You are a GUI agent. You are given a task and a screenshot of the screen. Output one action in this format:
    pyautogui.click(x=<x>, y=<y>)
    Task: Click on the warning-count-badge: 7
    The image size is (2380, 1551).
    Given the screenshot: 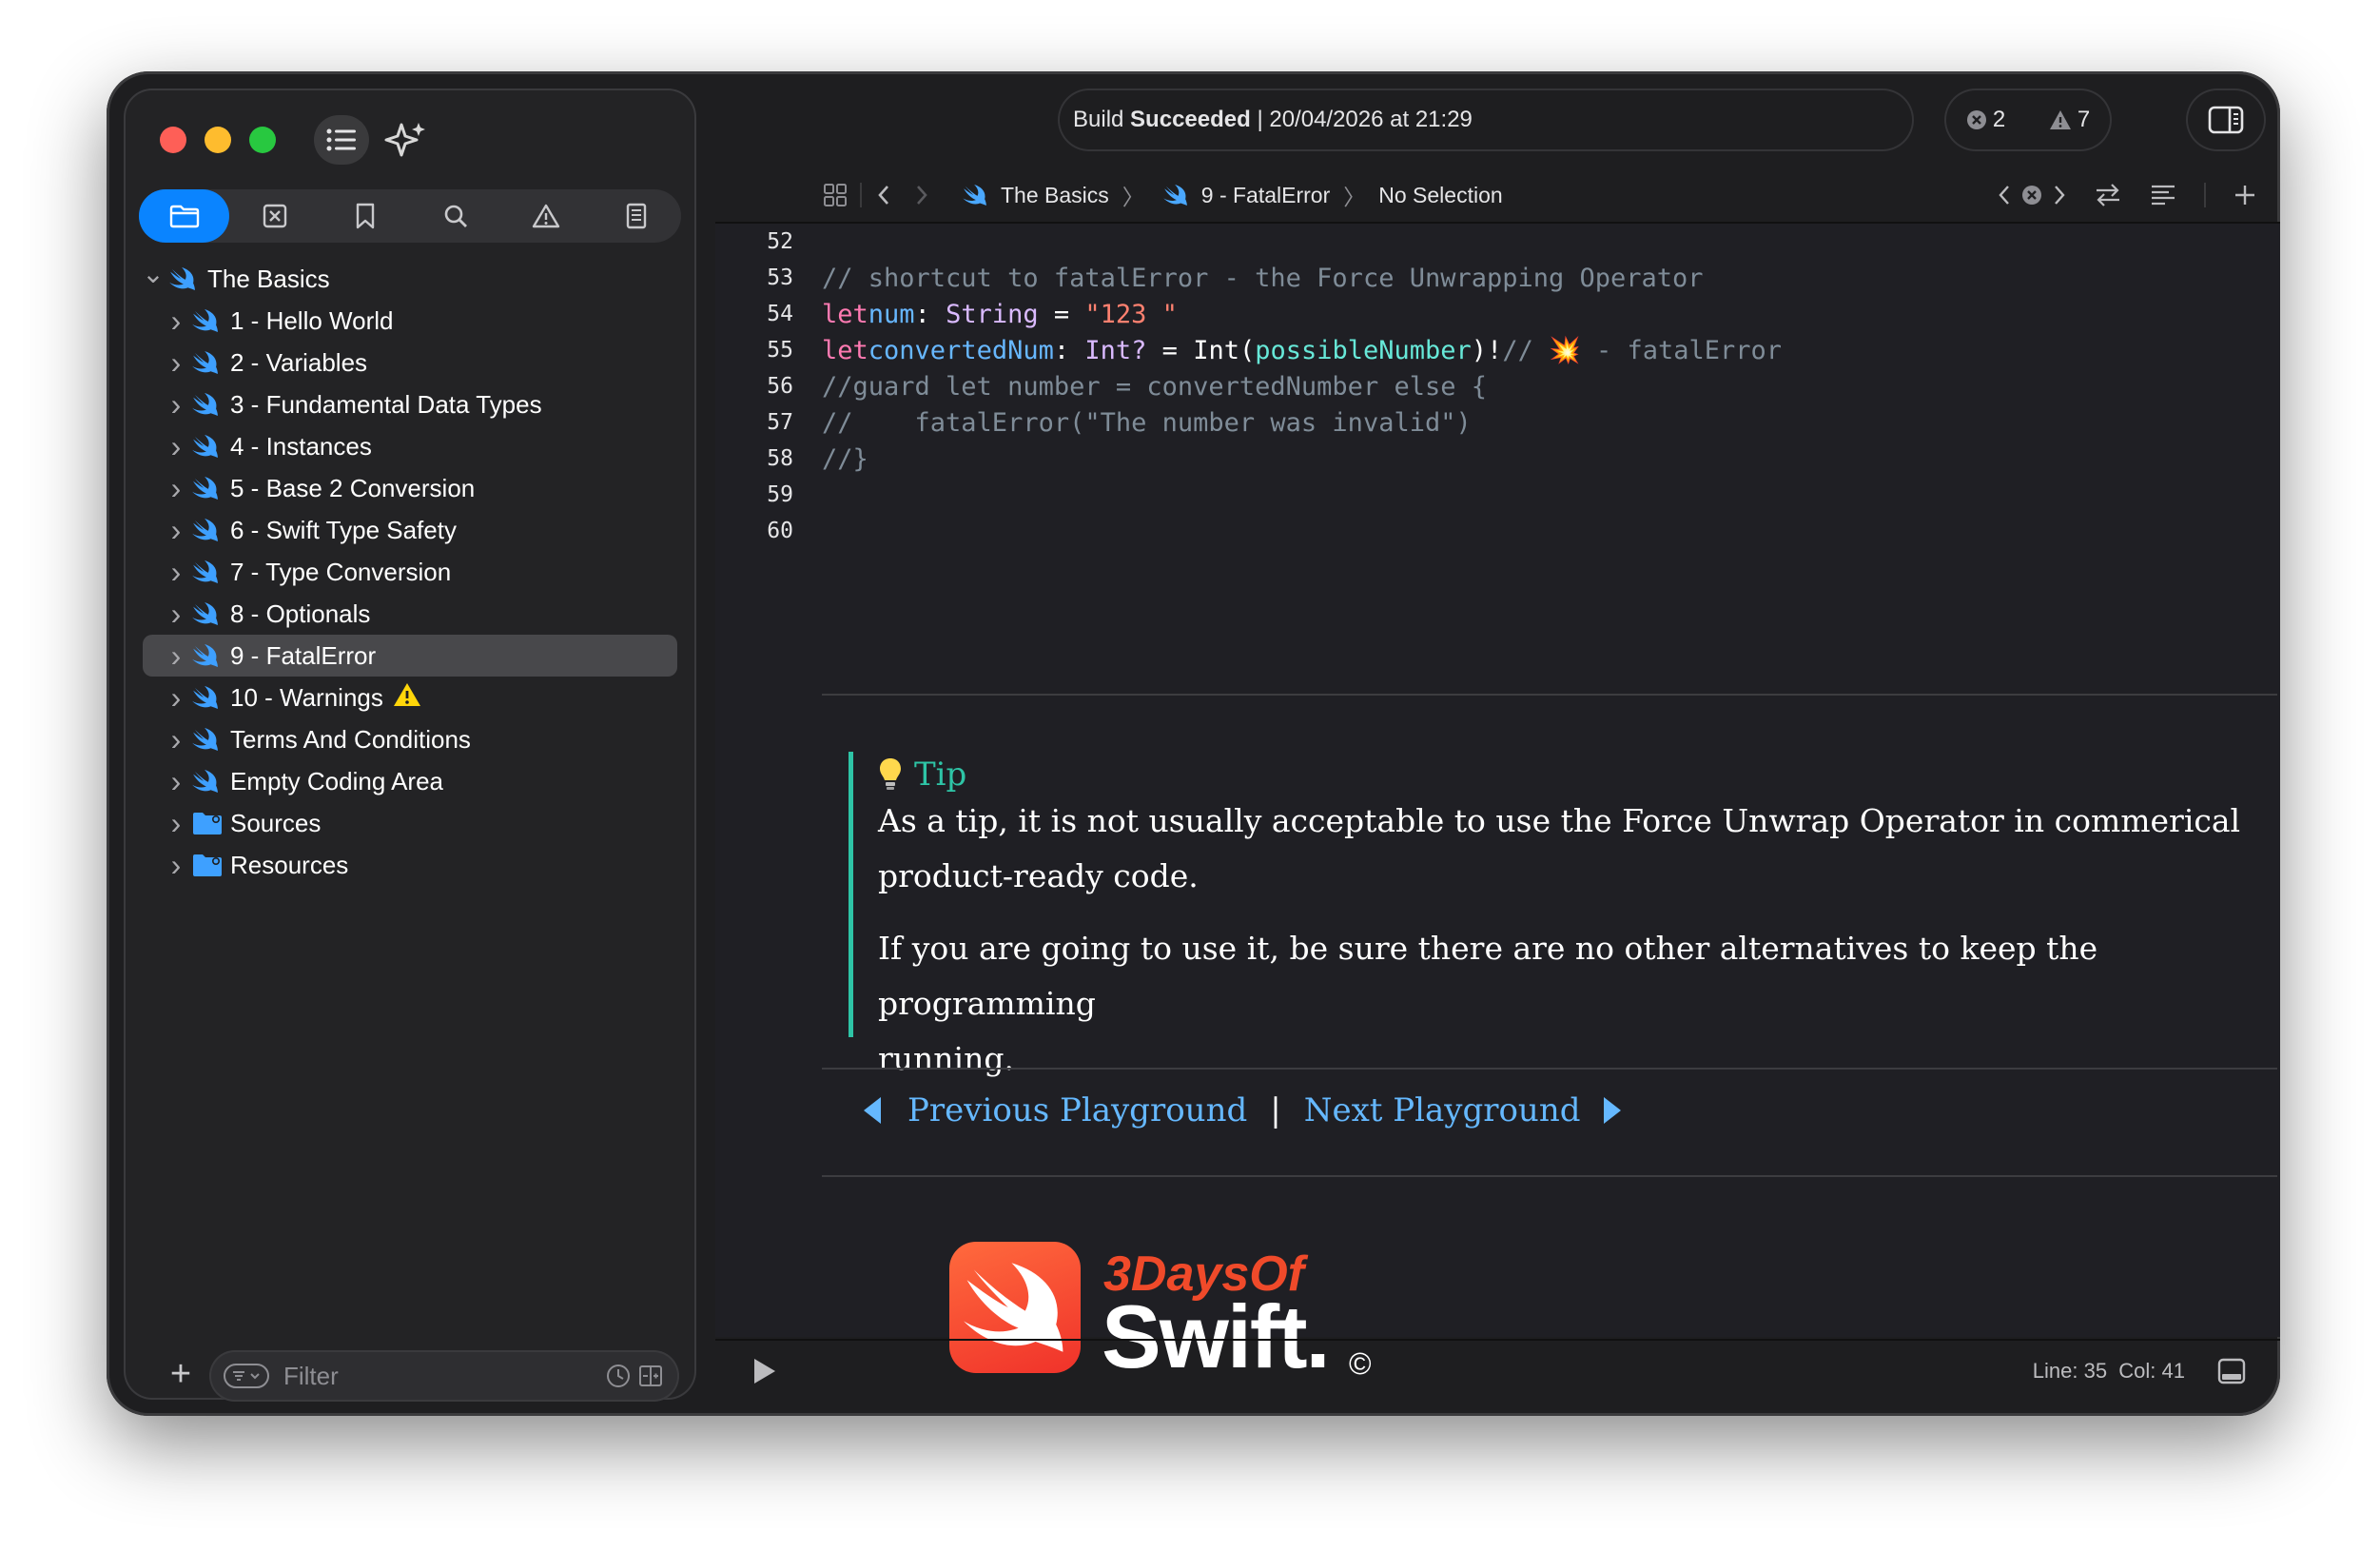 What is the action you would take?
    pyautogui.click(x=2070, y=120)
    